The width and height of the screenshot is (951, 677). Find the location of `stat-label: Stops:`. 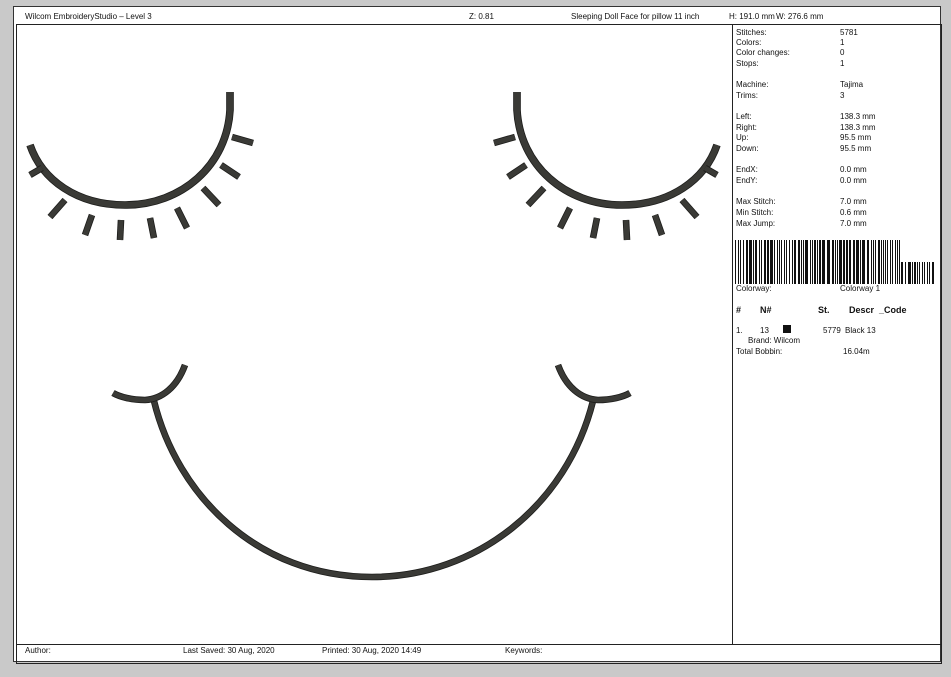

stat-label: Stops: is located at coordinates (747, 63).